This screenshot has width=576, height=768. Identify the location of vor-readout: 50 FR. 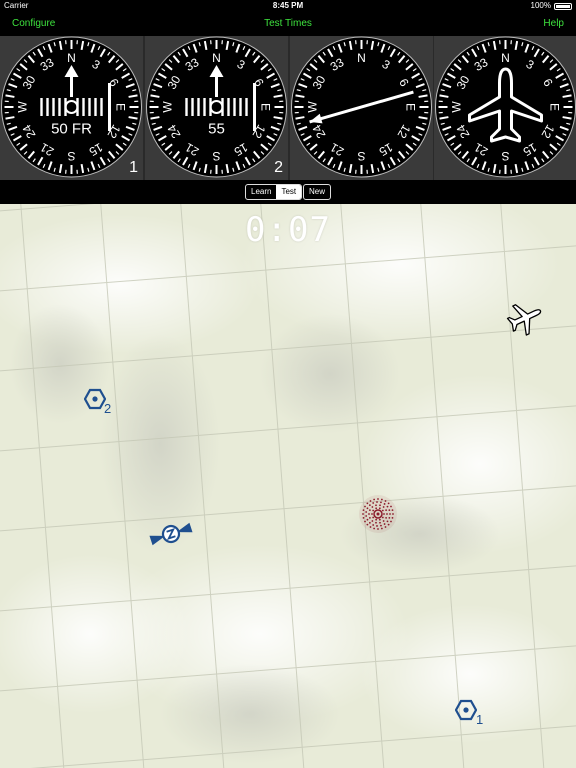
(71, 129).